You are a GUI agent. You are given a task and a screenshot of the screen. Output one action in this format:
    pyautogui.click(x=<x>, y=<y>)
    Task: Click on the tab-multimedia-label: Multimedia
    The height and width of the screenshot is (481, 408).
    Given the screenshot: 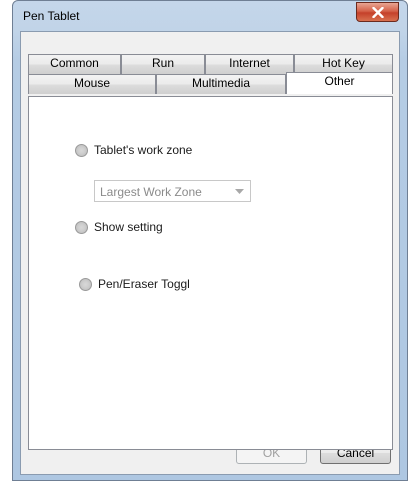 What is the action you would take?
    pyautogui.click(x=221, y=83)
    